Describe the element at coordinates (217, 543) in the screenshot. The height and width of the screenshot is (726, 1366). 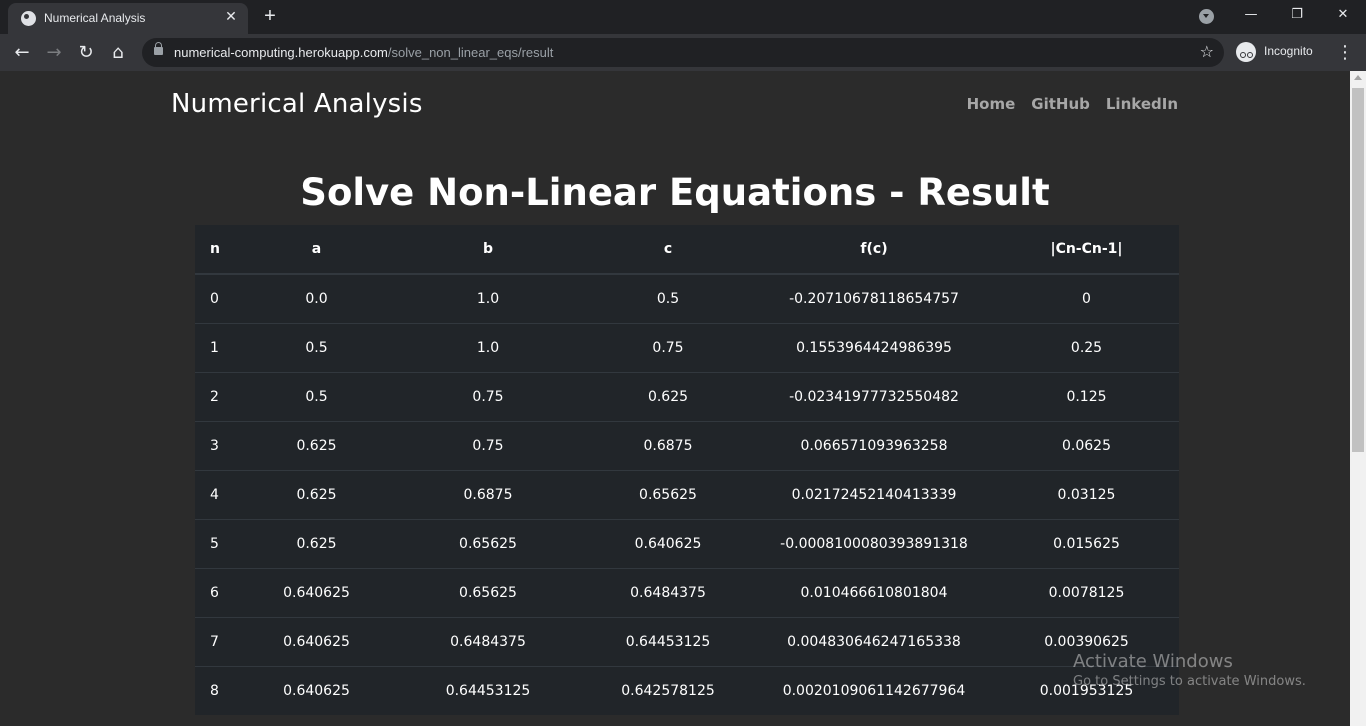
I see `cell-n: 5` at that location.